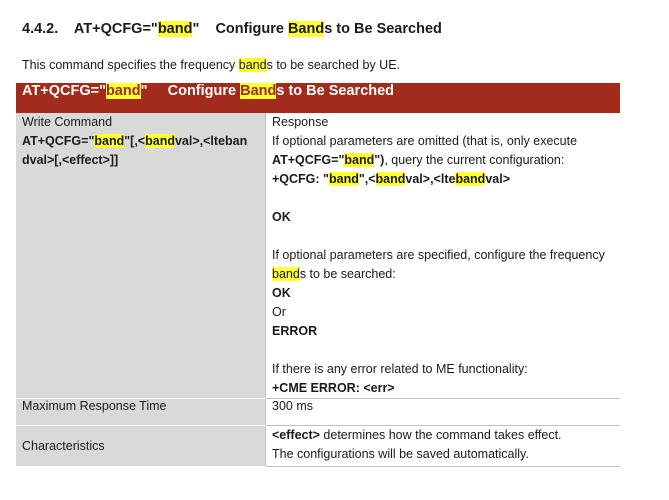 The height and width of the screenshot is (500, 669). What do you see at coordinates (70, 160) in the screenshot?
I see `write-command-syntax-cont: dval>[,<effect>]]` at bounding box center [70, 160].